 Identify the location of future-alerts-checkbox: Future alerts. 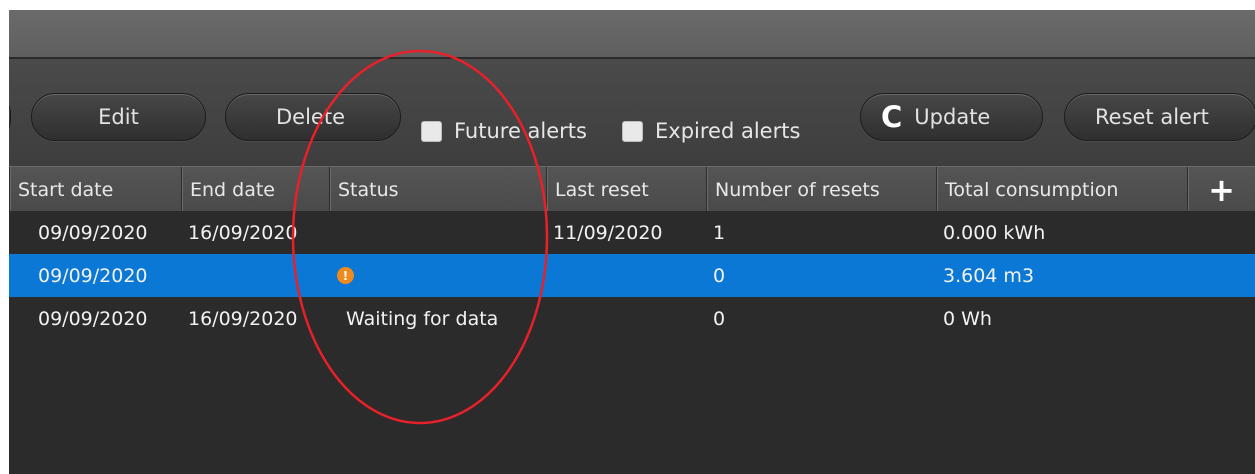
(504, 131).